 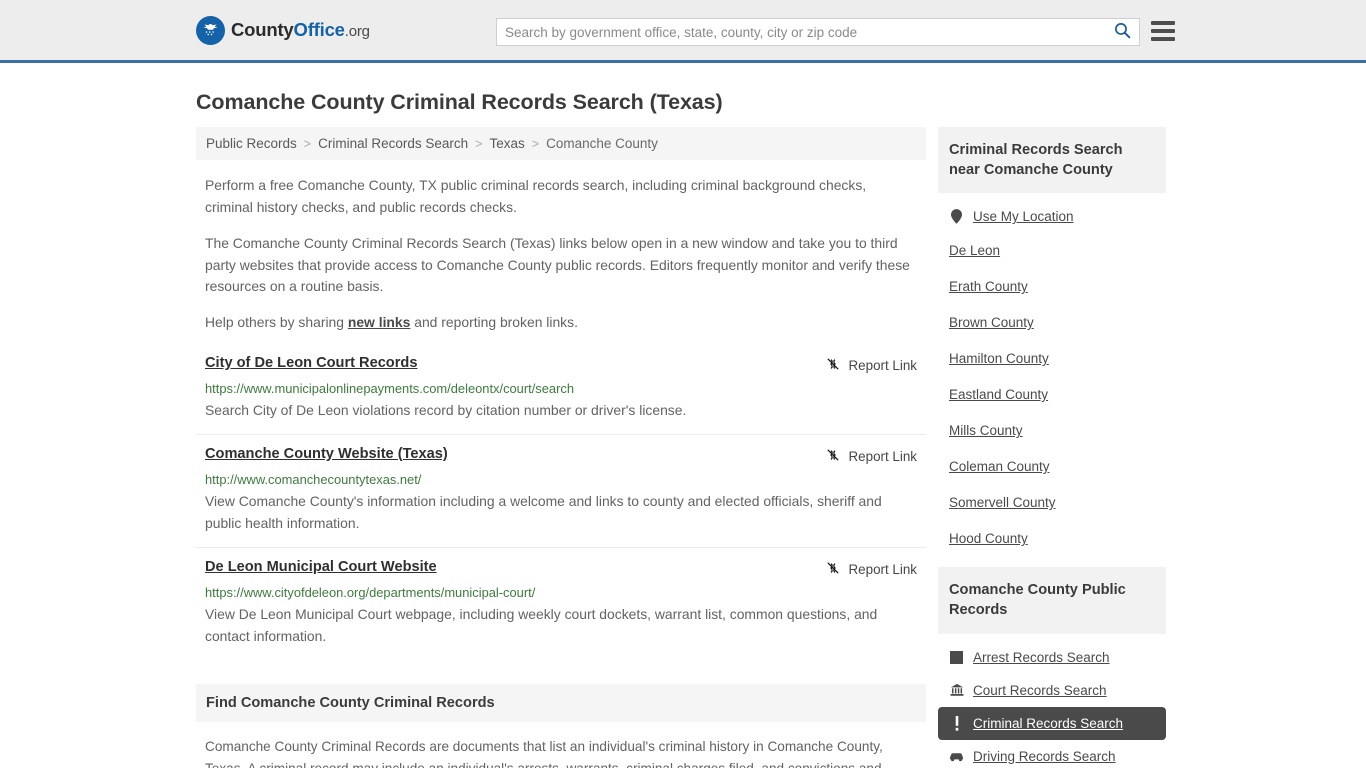 What do you see at coordinates (999, 395) in the screenshot?
I see `sidebar-item-label: Eastland County` at bounding box center [999, 395].